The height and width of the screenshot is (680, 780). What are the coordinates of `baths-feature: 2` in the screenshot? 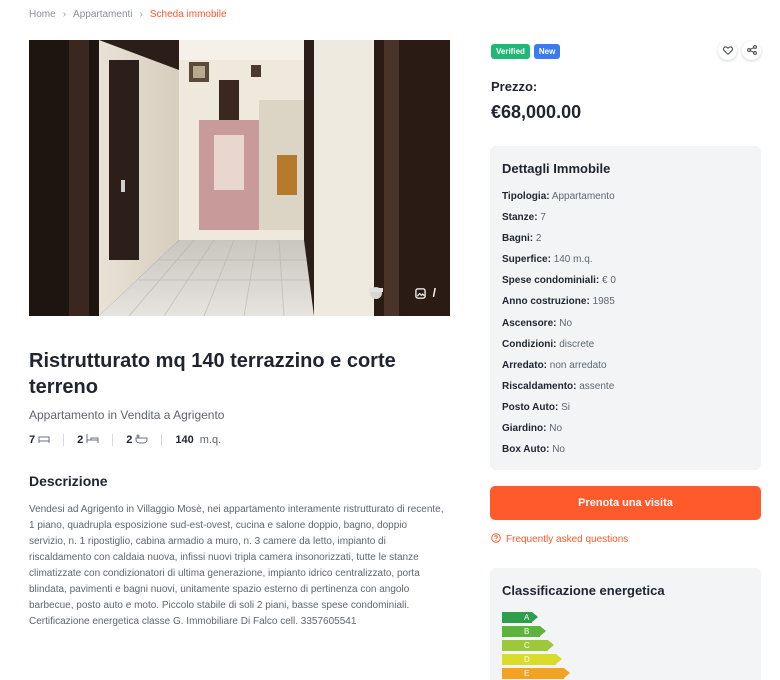 It's located at (137, 440).